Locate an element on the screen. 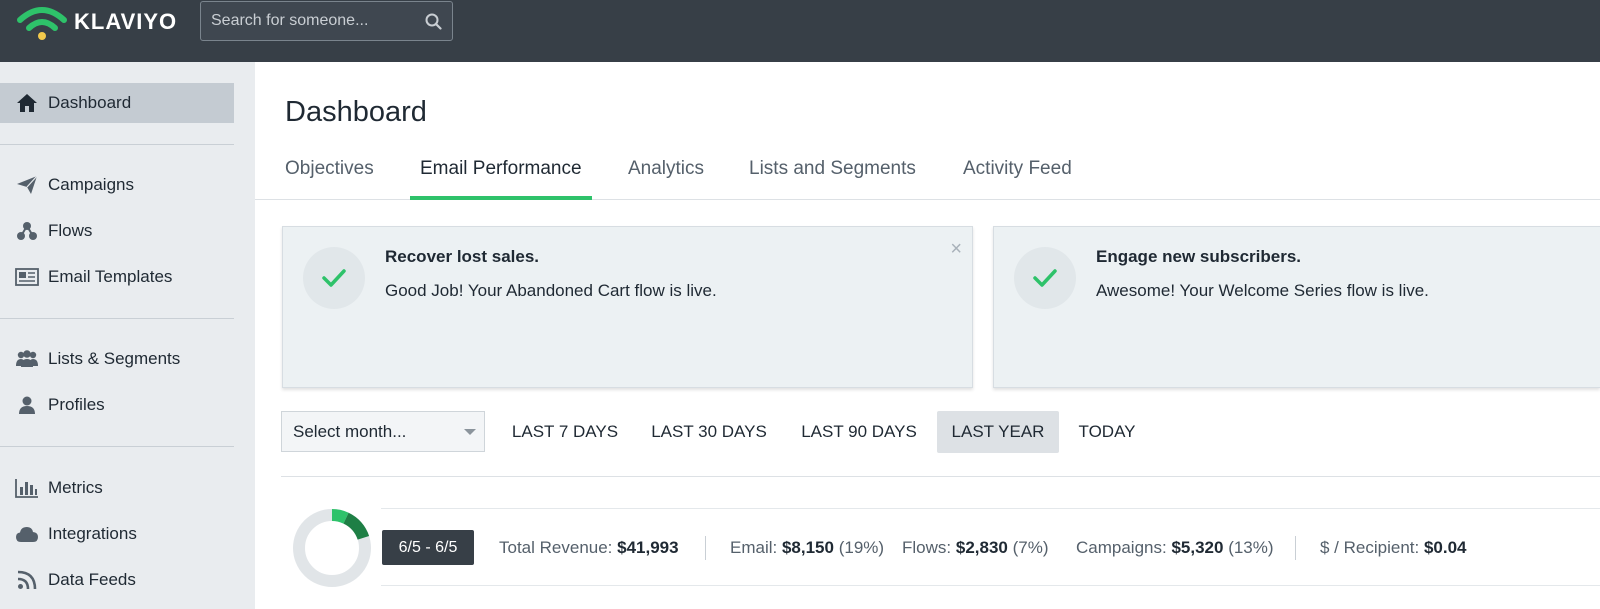 The height and width of the screenshot is (609, 1600). stat-email: Email: $8,150 (19%) is located at coordinates (807, 548).